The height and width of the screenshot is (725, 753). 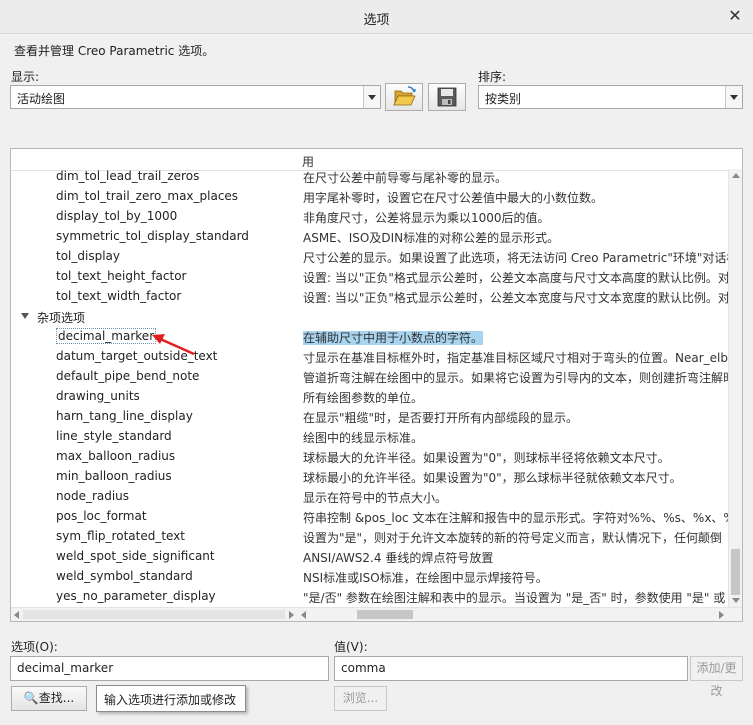 What do you see at coordinates (61, 318) in the screenshot?
I see `option-name: 杂项选项` at bounding box center [61, 318].